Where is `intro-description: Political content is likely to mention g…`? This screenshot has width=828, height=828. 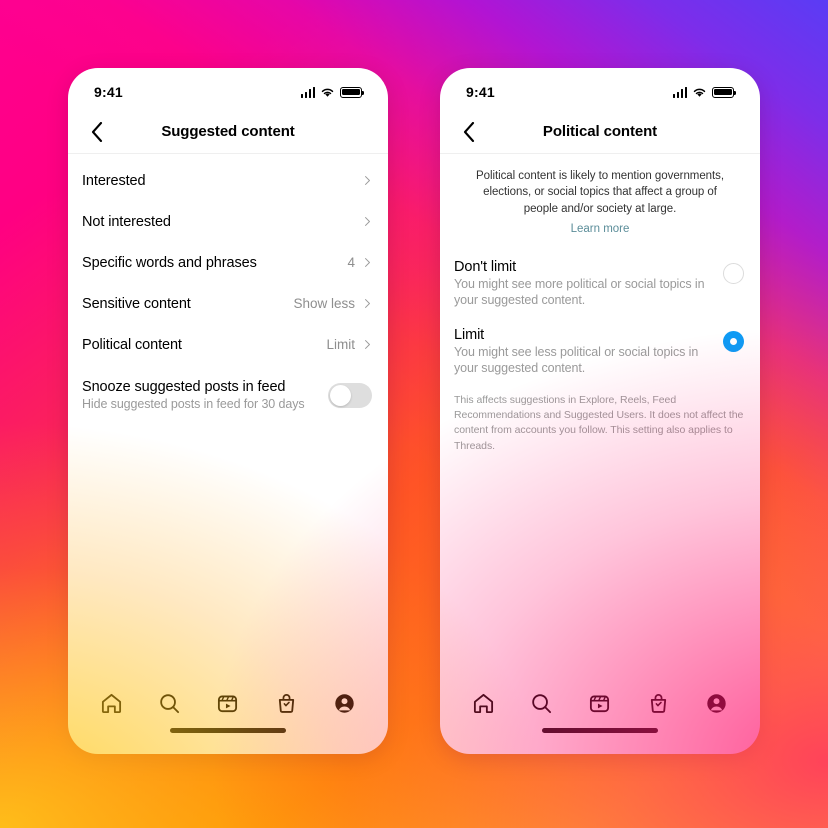
intro-description: Political content is likely to mention g… is located at coordinates (599, 192).